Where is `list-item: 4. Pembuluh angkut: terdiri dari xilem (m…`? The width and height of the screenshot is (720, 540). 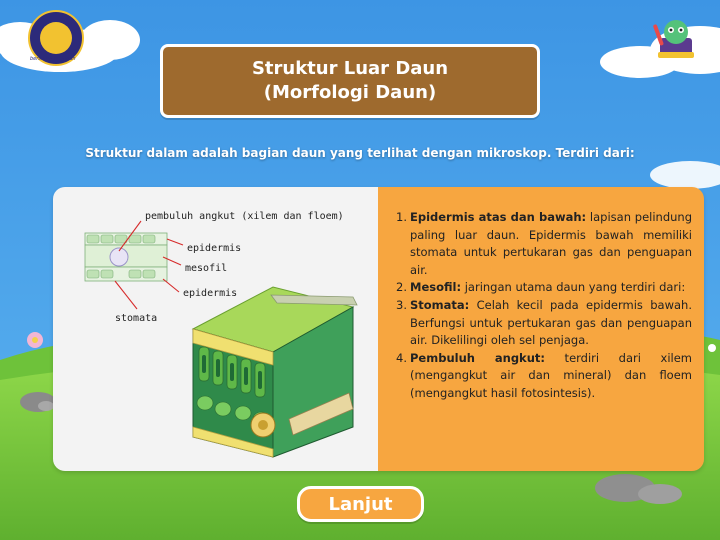 list-item: 4. Pembuluh angkut: terdiri dari xilem (m… is located at coordinates (544, 376).